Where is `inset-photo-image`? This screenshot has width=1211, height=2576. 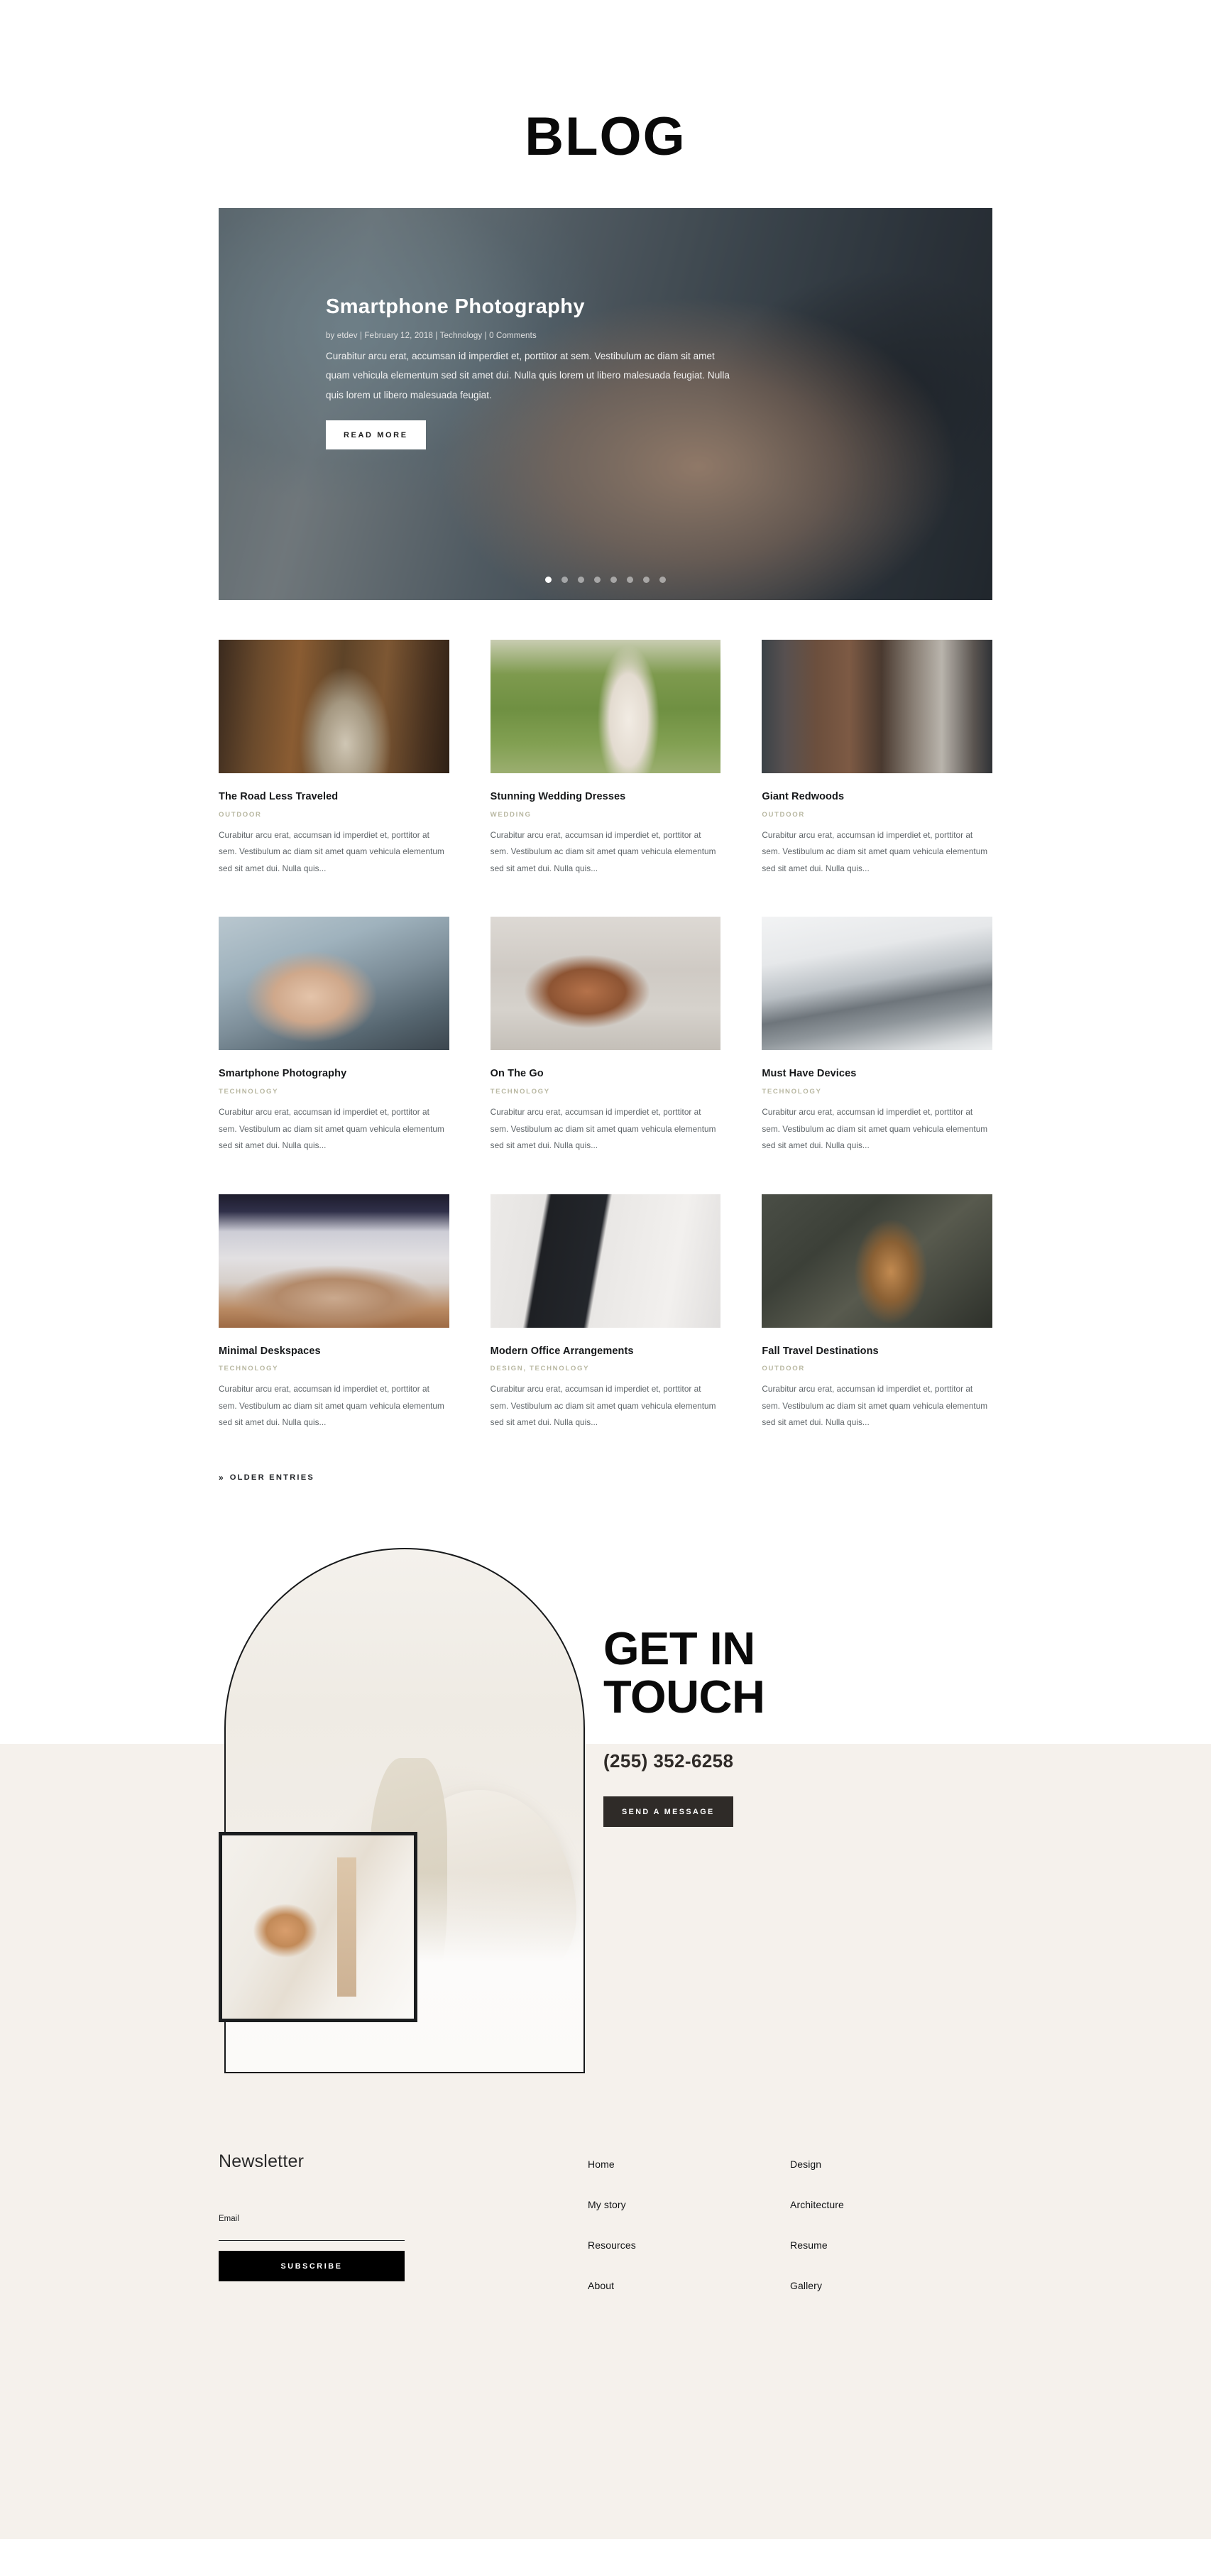
inset-photo-image is located at coordinates (318, 1927).